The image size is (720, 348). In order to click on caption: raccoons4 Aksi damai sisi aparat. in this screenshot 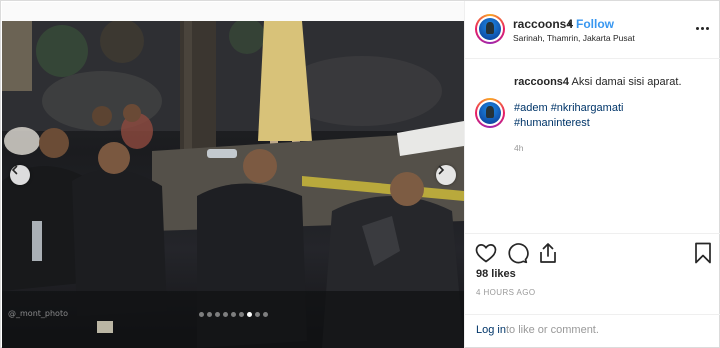, I will do `click(598, 82)`.